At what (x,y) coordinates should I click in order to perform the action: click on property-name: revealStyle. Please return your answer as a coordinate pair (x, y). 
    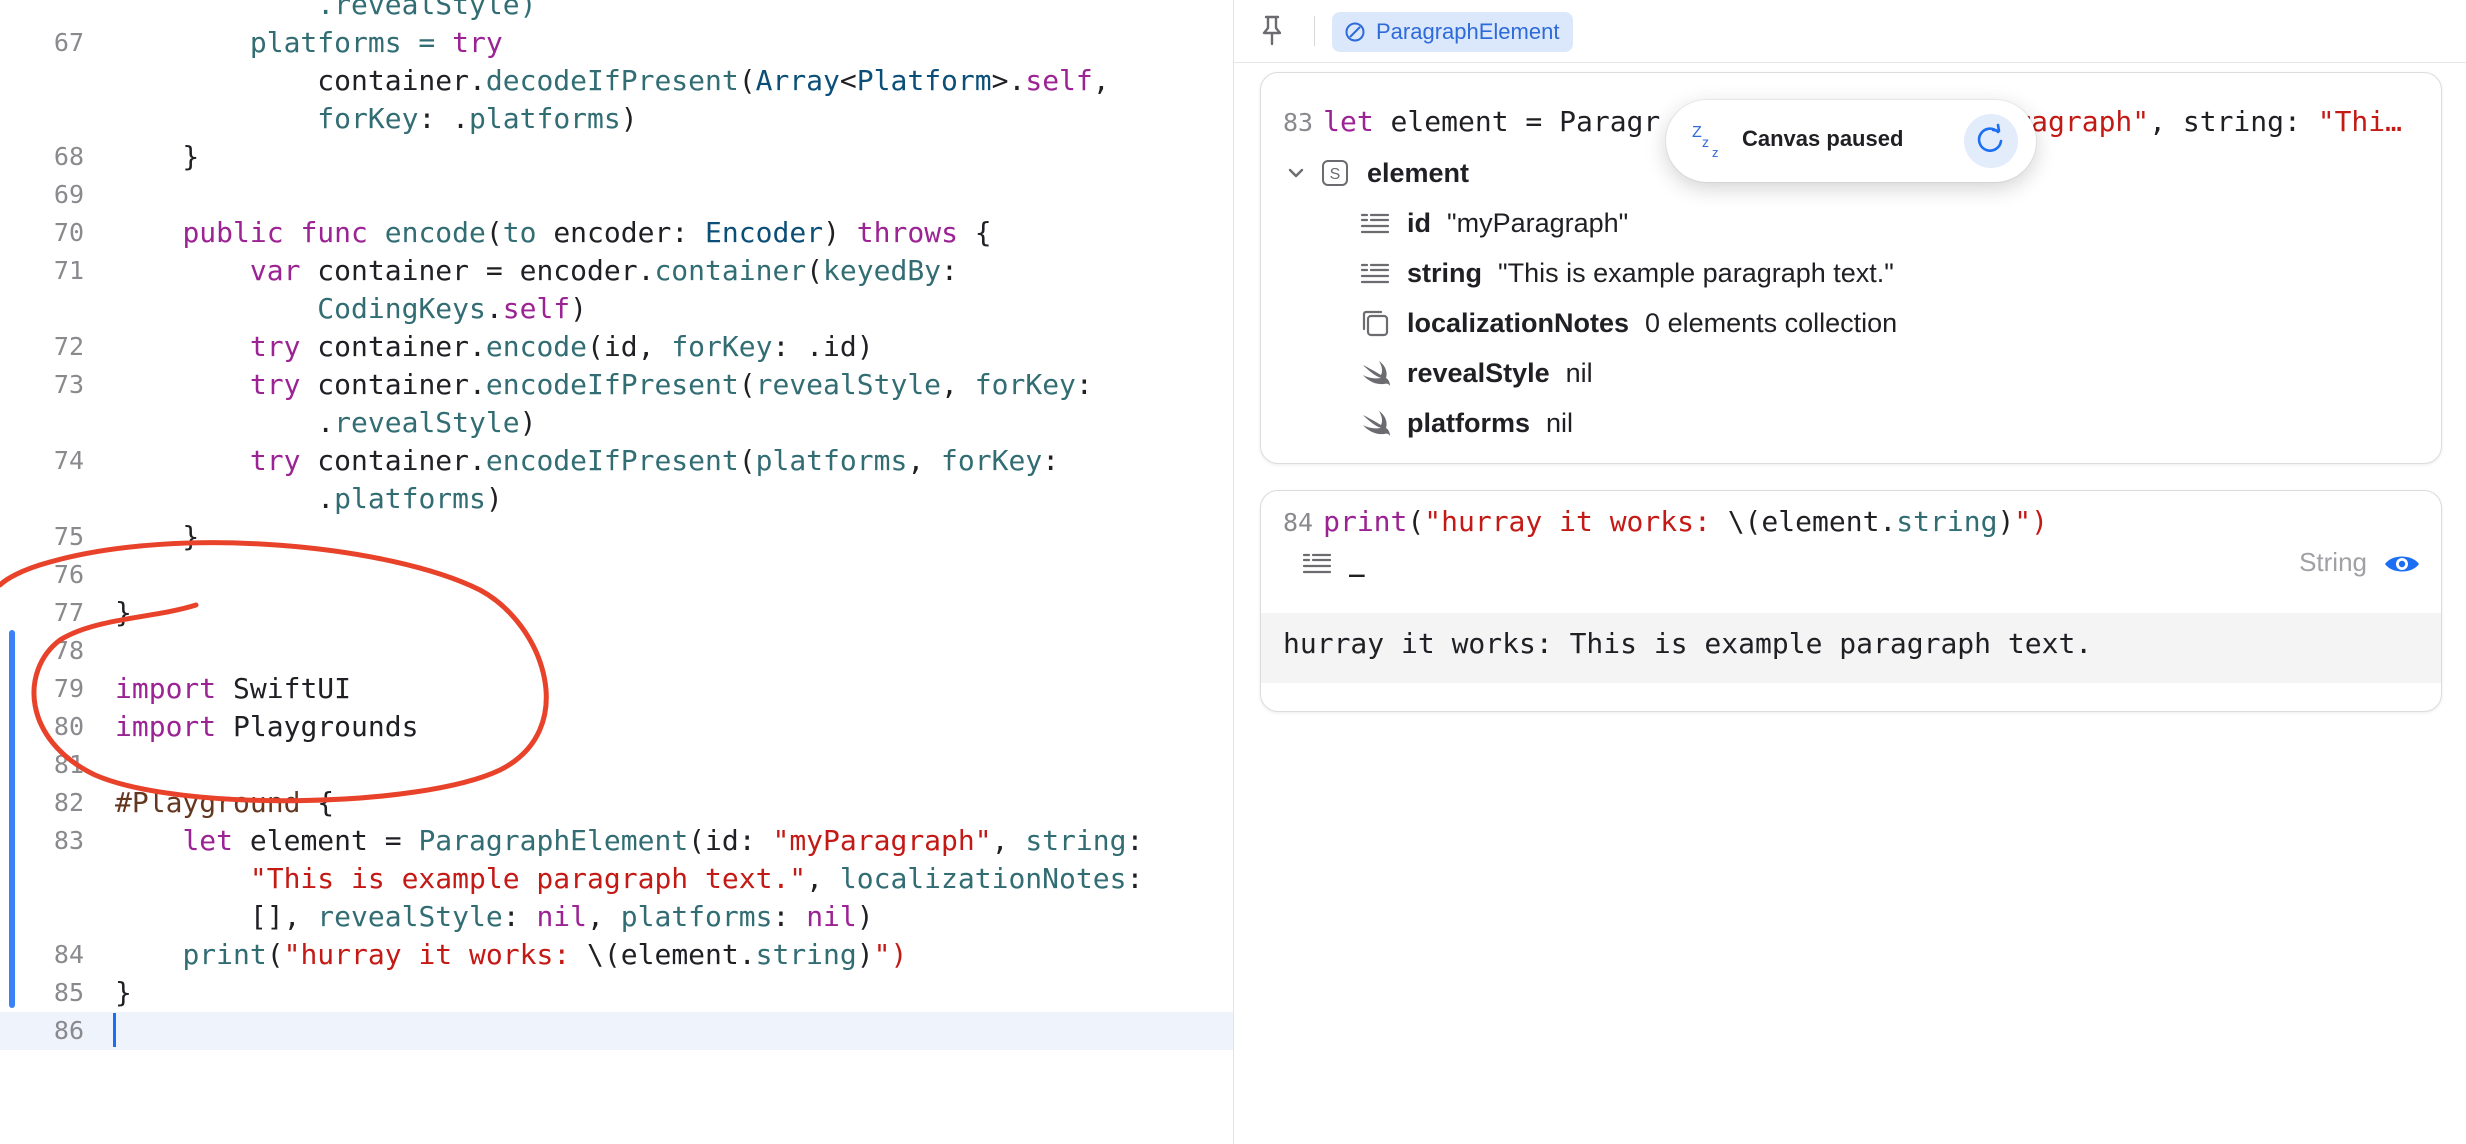
    Looking at the image, I should click on (1478, 372).